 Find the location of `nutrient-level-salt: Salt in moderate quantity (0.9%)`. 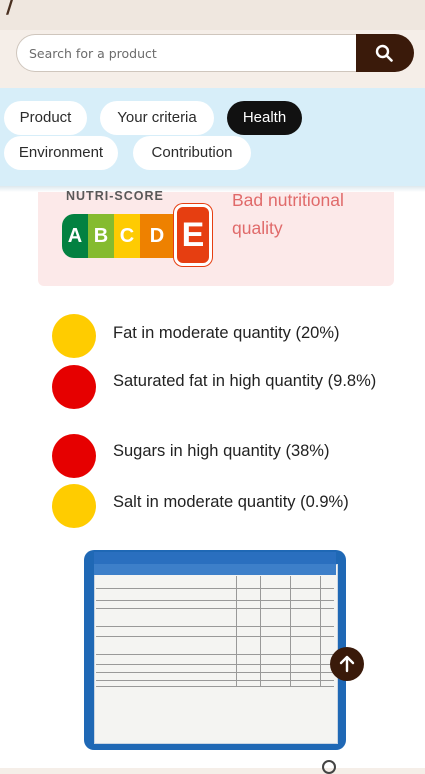

nutrient-level-salt: Salt in moderate quantity (0.9%) is located at coordinates (232, 506).